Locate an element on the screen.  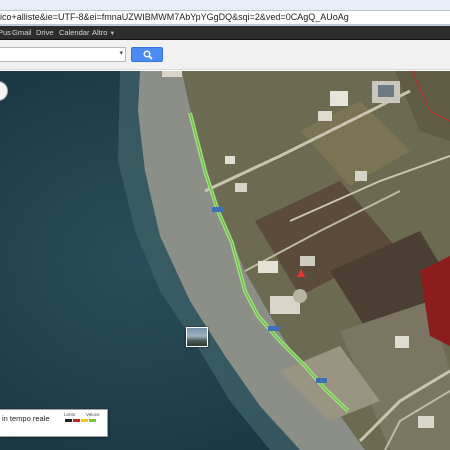
traffic-swatch-fast is located at coordinates (92, 420).